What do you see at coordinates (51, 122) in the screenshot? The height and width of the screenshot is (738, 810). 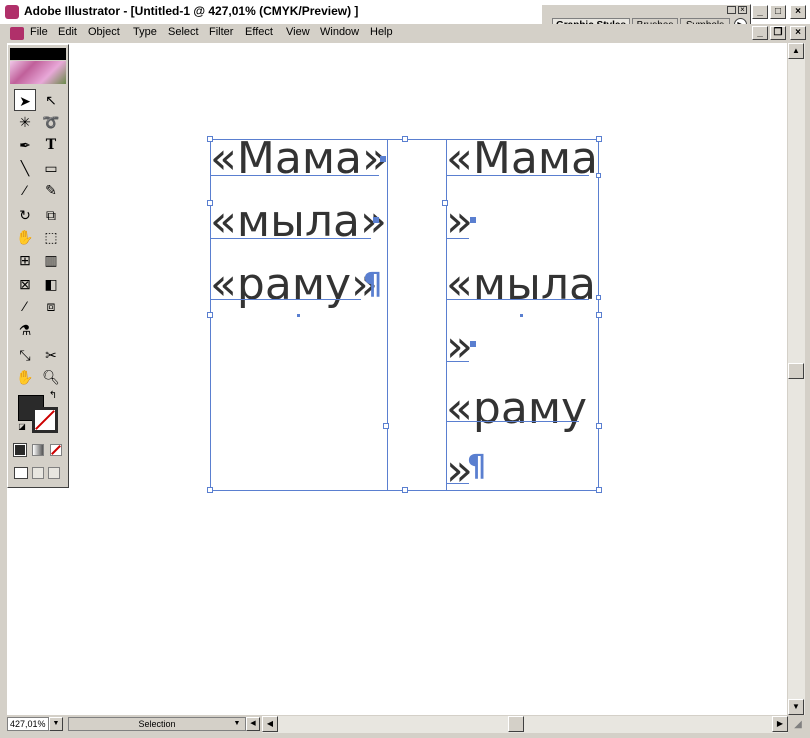 I see `lasso-icon: ➰` at bounding box center [51, 122].